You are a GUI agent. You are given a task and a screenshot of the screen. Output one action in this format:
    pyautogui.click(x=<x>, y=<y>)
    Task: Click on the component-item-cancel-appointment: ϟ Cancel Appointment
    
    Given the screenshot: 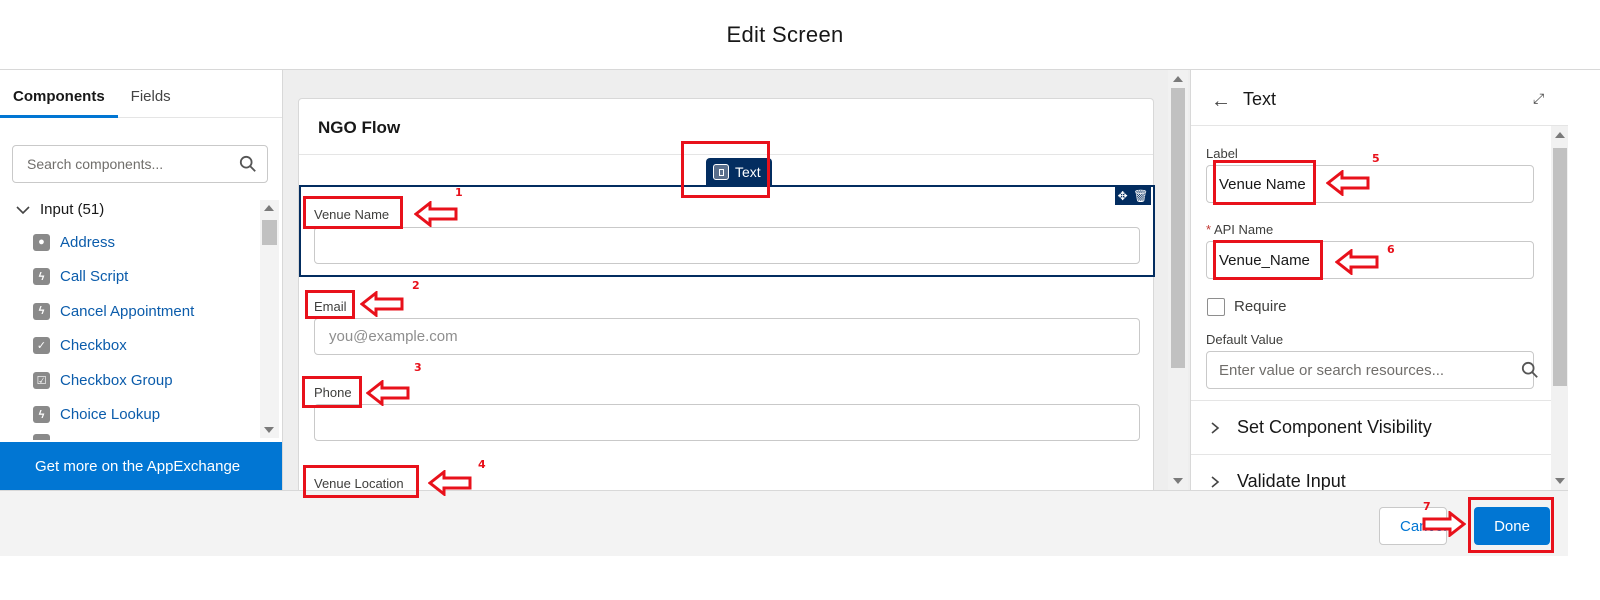 What is the action you would take?
    pyautogui.click(x=145, y=311)
    